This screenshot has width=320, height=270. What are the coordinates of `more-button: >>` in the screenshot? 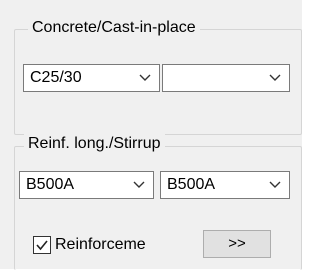 It's located at (237, 244).